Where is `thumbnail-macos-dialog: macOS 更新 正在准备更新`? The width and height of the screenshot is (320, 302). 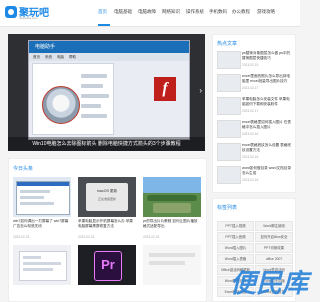
thumbnail-macos-dialog: macOS 更新 正在准备更新 is located at coordinates (107, 197).